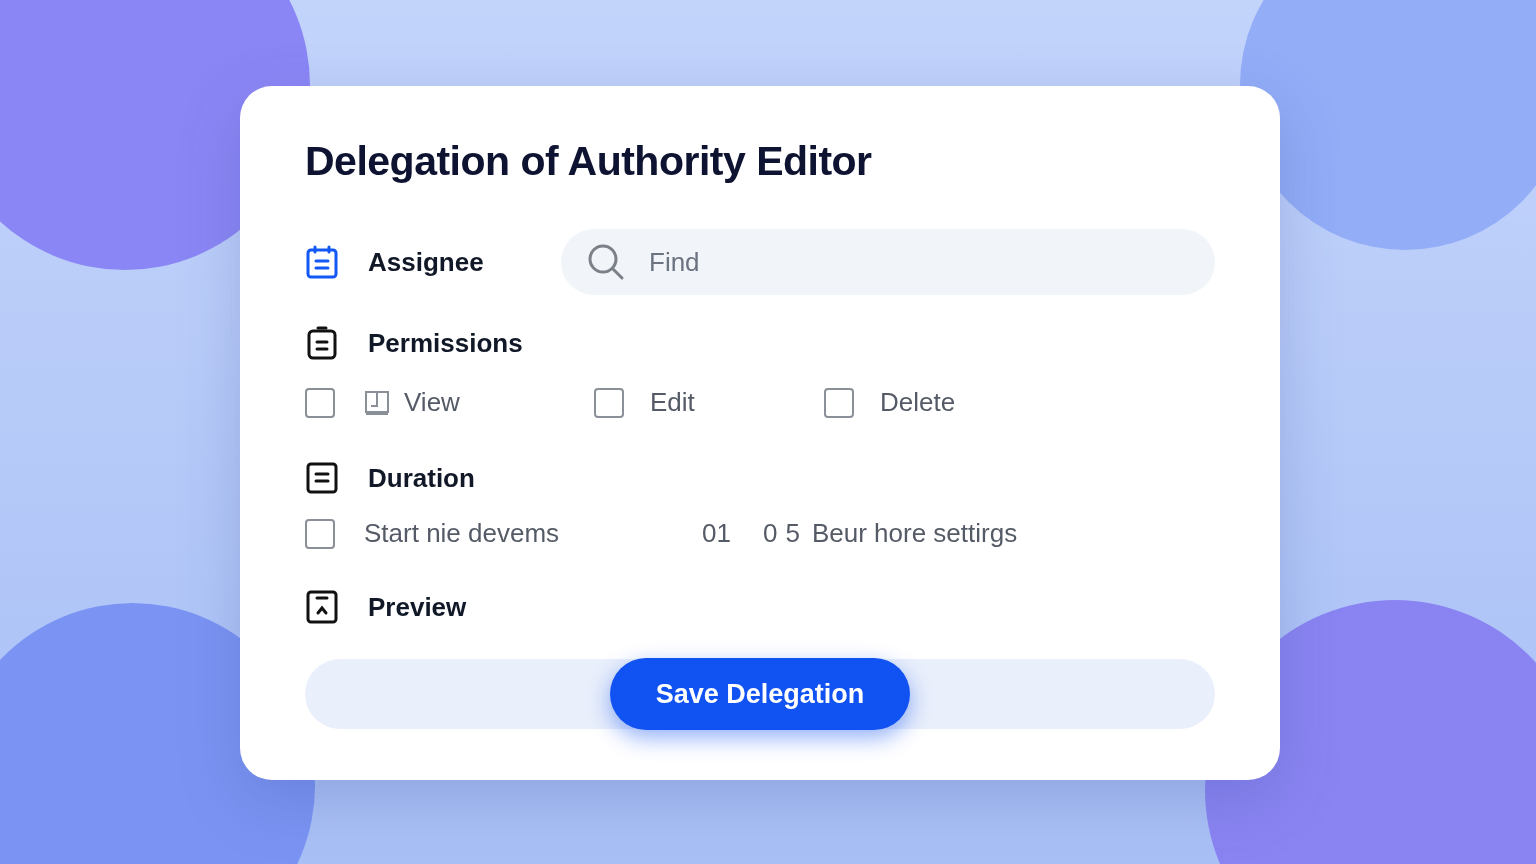 The image size is (1536, 864). Describe the element at coordinates (606, 262) in the screenshot. I see `search-icon` at that location.